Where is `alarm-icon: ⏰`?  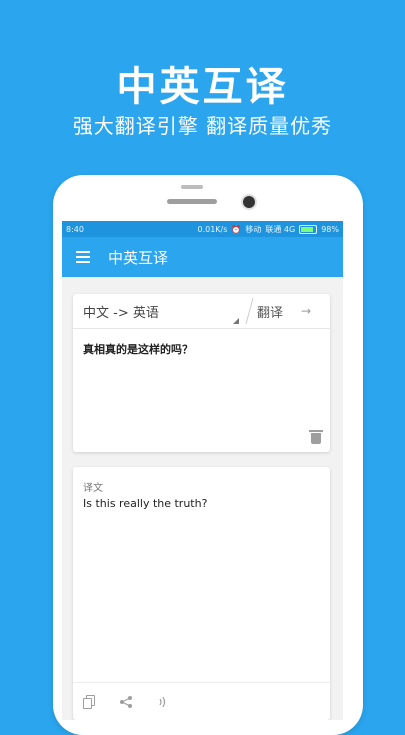 alarm-icon: ⏰ is located at coordinates (236, 229).